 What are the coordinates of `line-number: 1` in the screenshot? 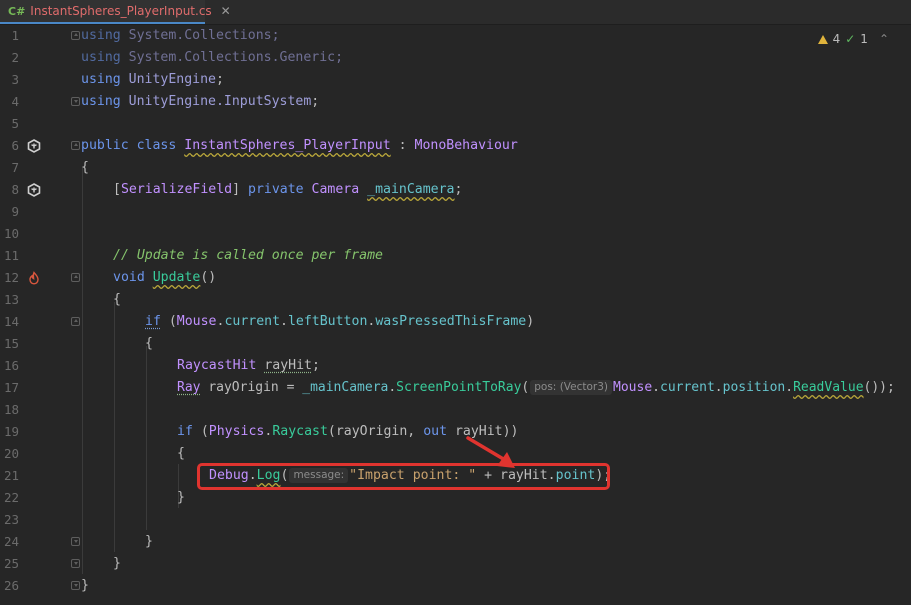 It's located at (15, 35).